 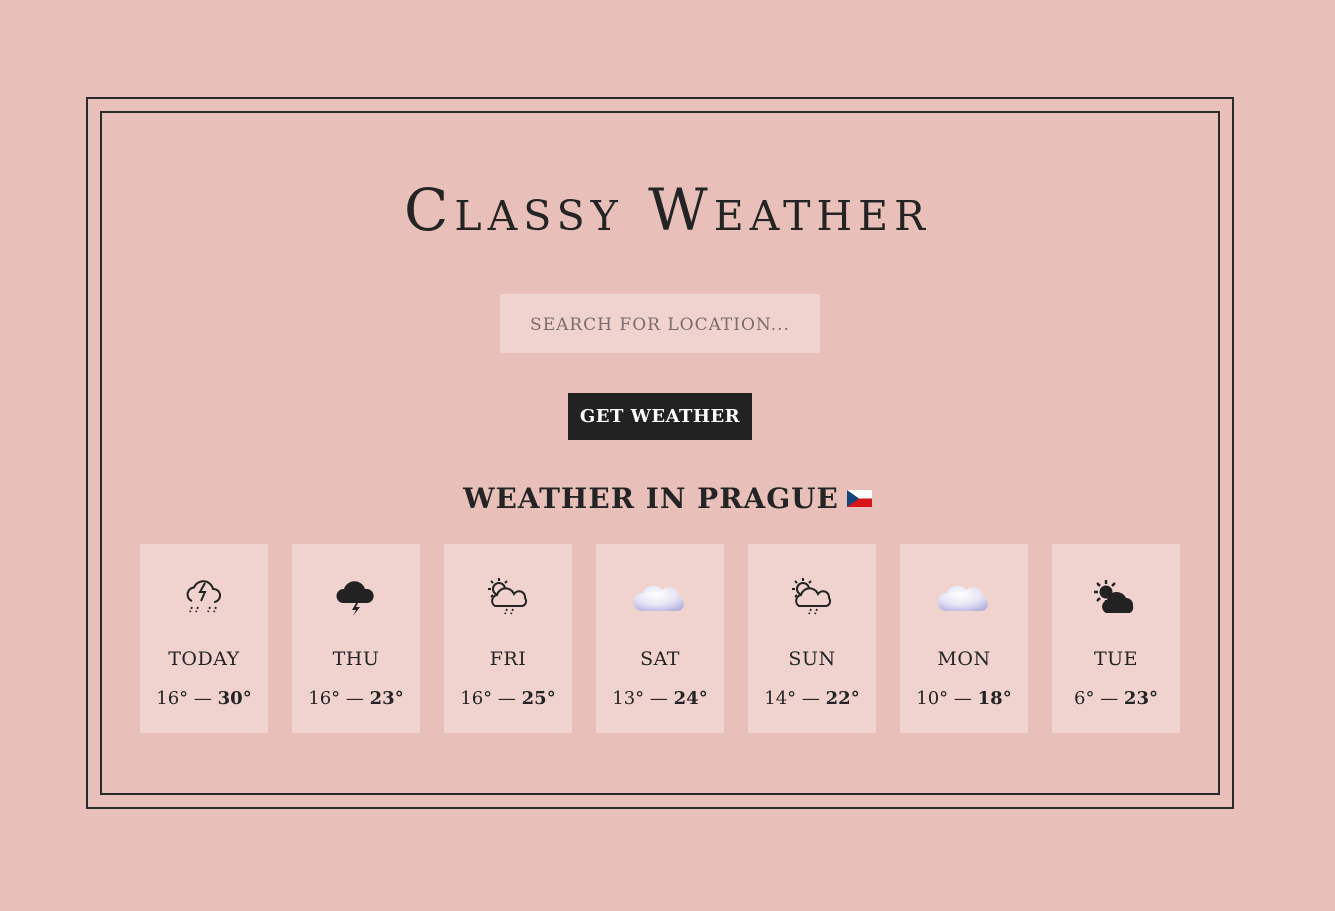 I want to click on day-temps: 6° — 23°, so click(x=1116, y=698).